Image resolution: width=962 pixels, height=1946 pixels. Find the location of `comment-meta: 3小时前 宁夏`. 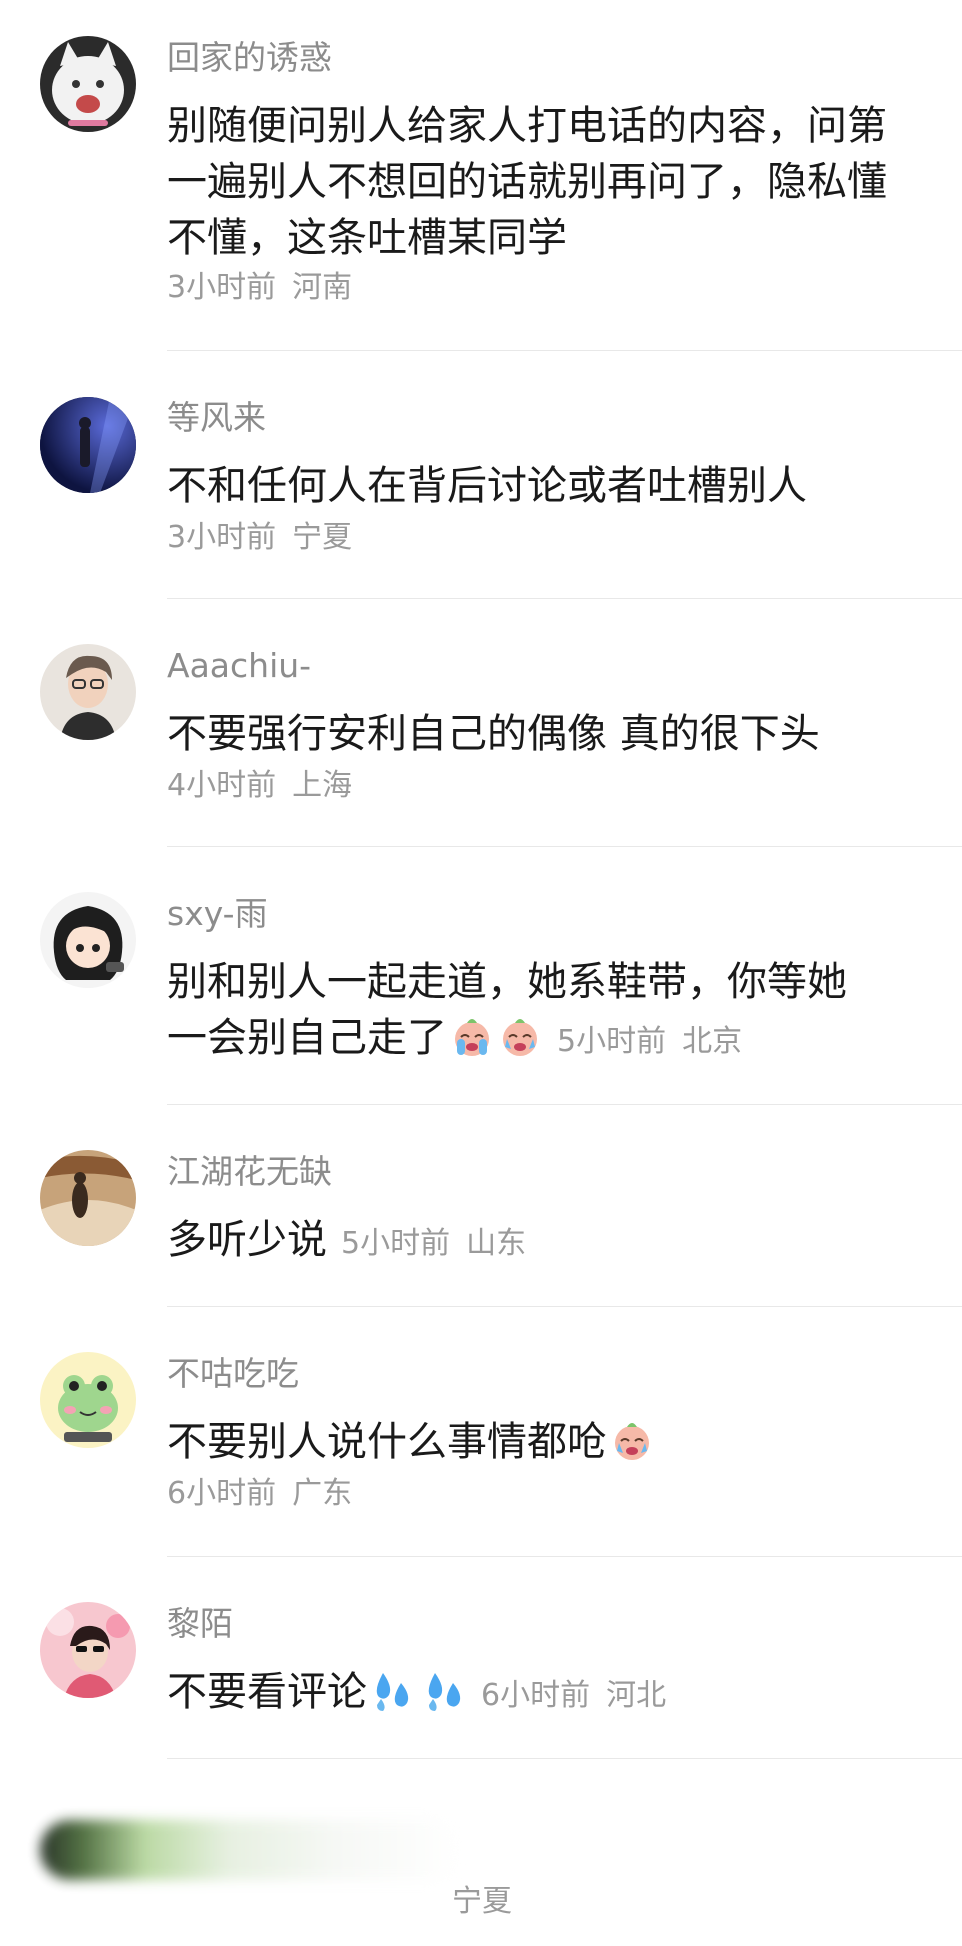

comment-meta: 3小时前 宁夏 is located at coordinates (259, 538).